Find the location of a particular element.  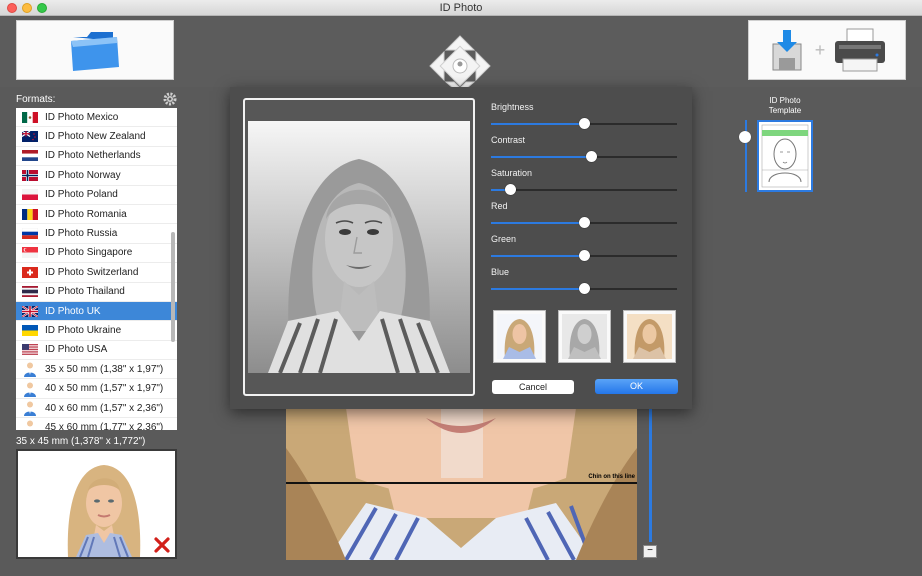

format-item-40x60: 40 x 60 mm (1,57" x 2,36") is located at coordinates (96, 409).